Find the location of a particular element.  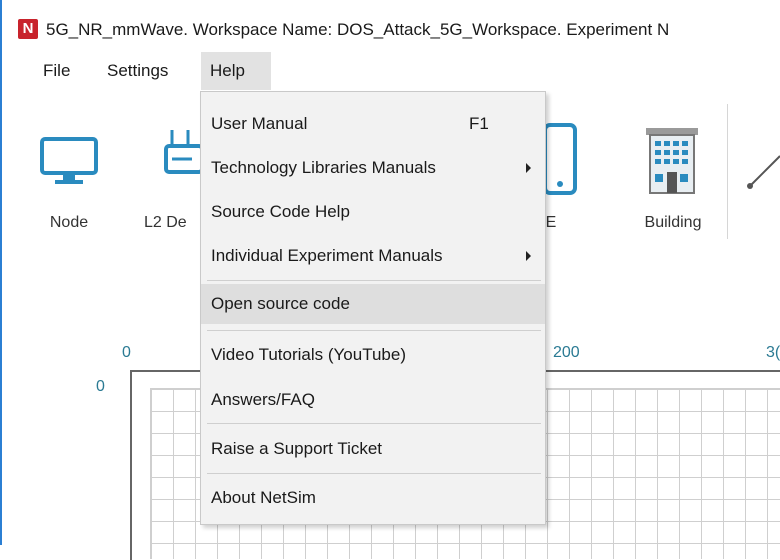

menu-user-manual: User Manual F1 is located at coordinates (373, 124).